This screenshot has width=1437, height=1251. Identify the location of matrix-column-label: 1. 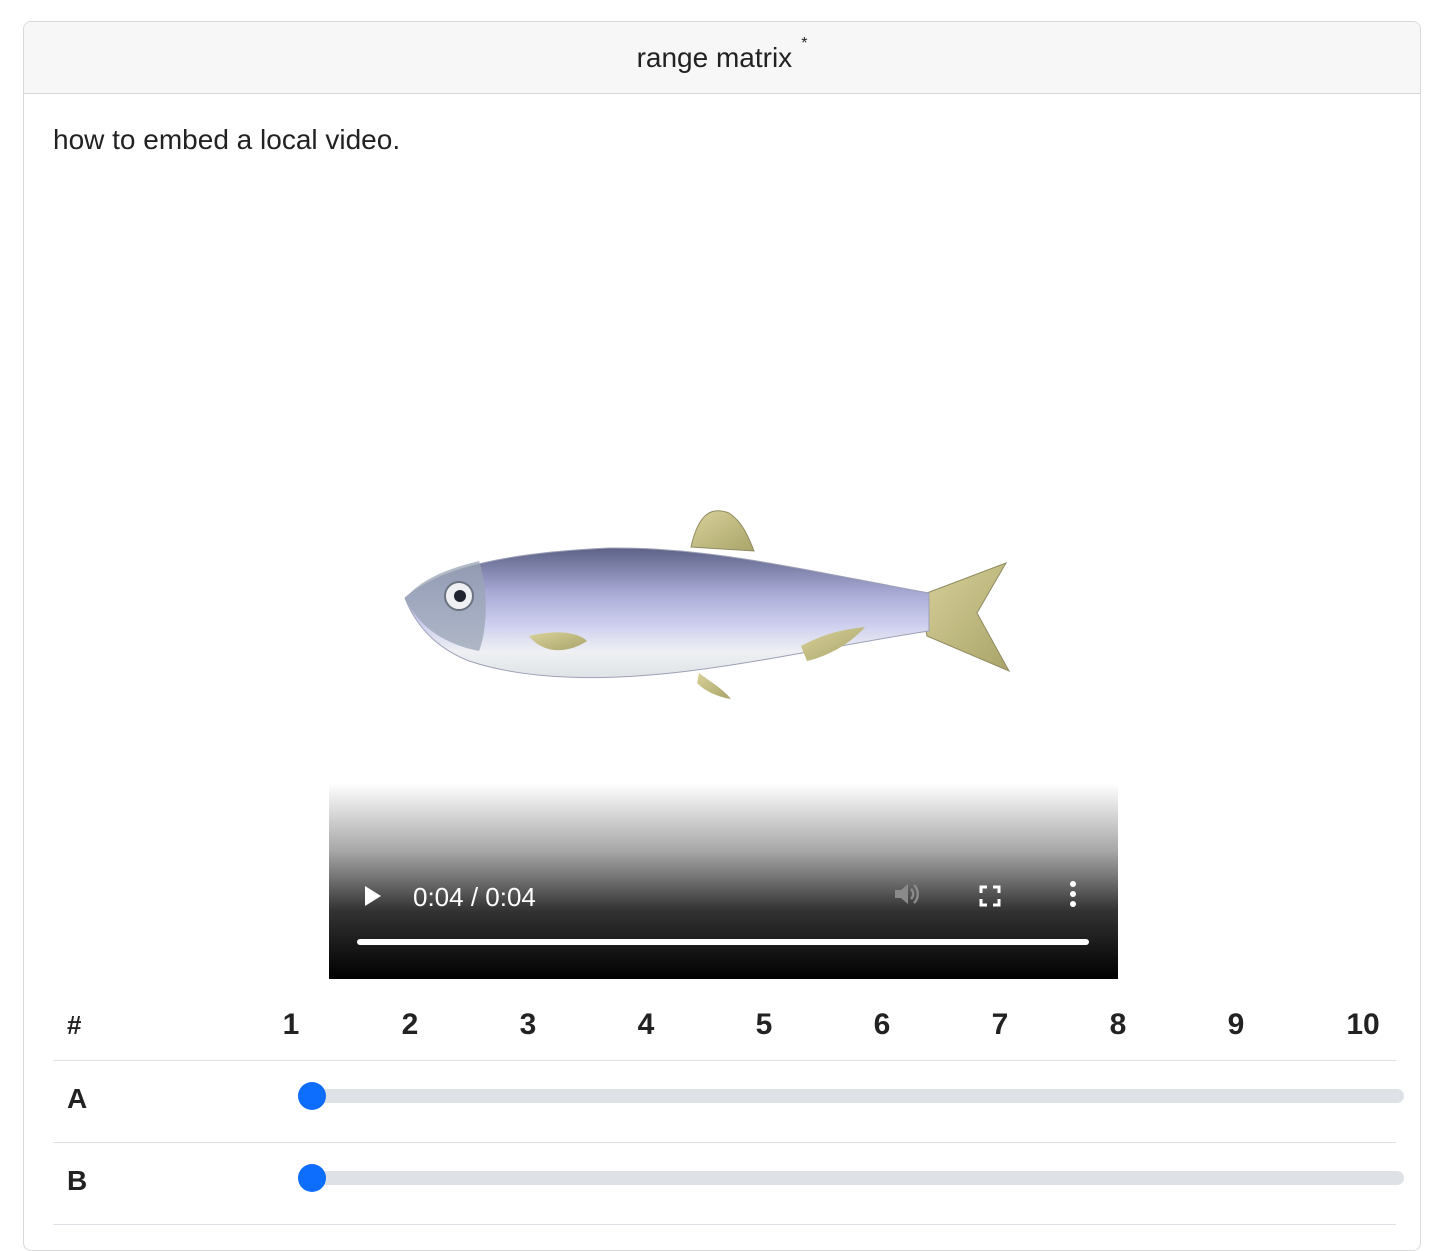
(291, 1024).